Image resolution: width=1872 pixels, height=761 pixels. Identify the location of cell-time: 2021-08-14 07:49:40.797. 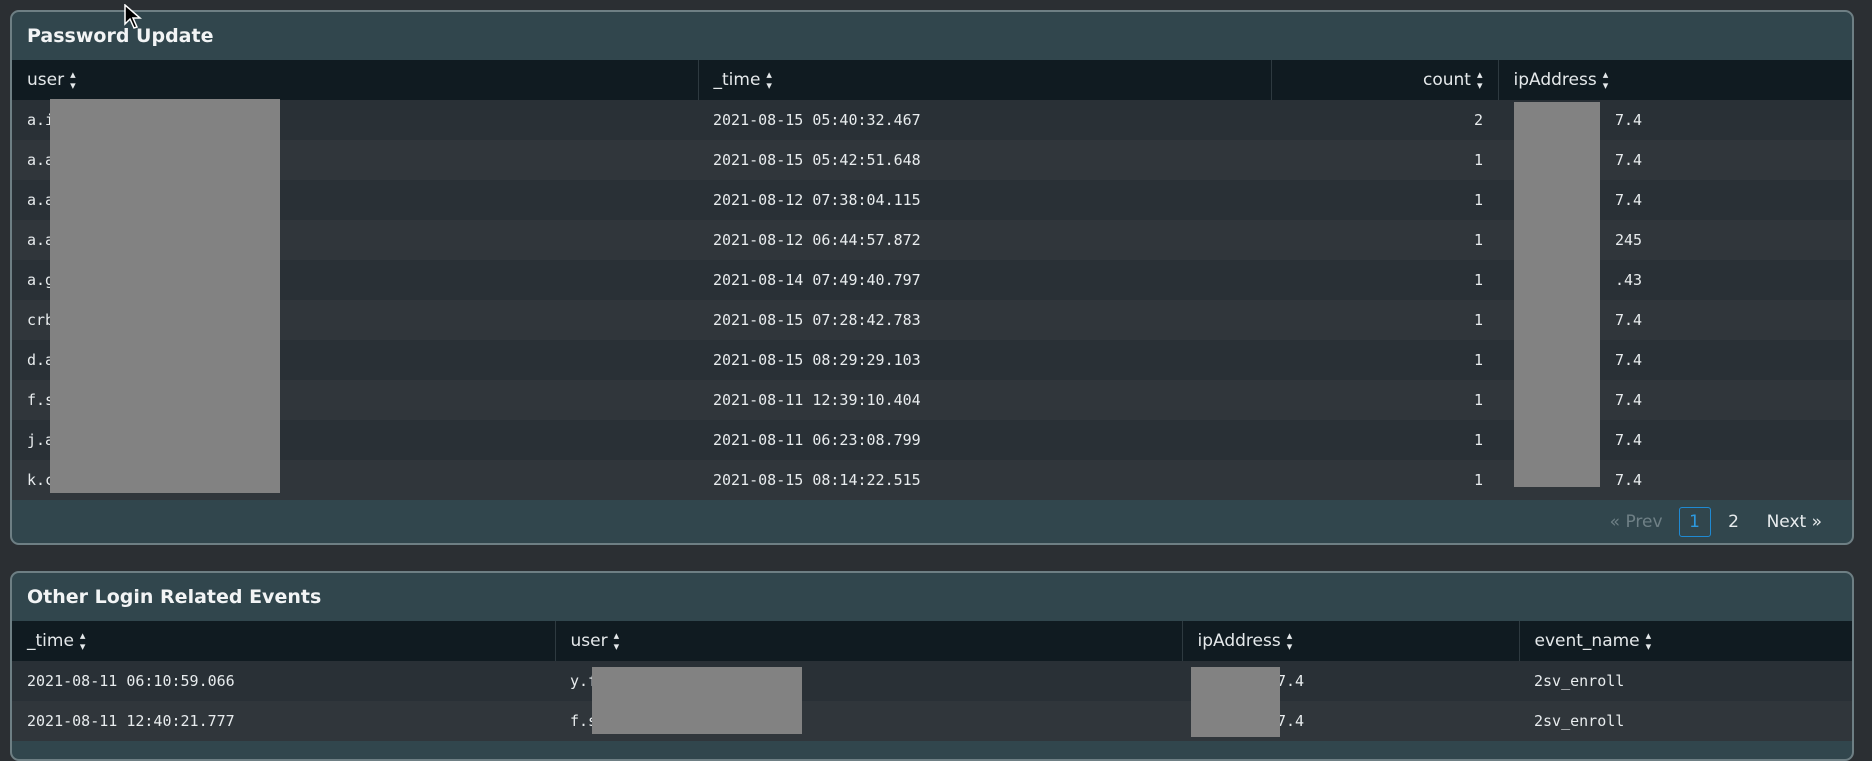
(984, 280).